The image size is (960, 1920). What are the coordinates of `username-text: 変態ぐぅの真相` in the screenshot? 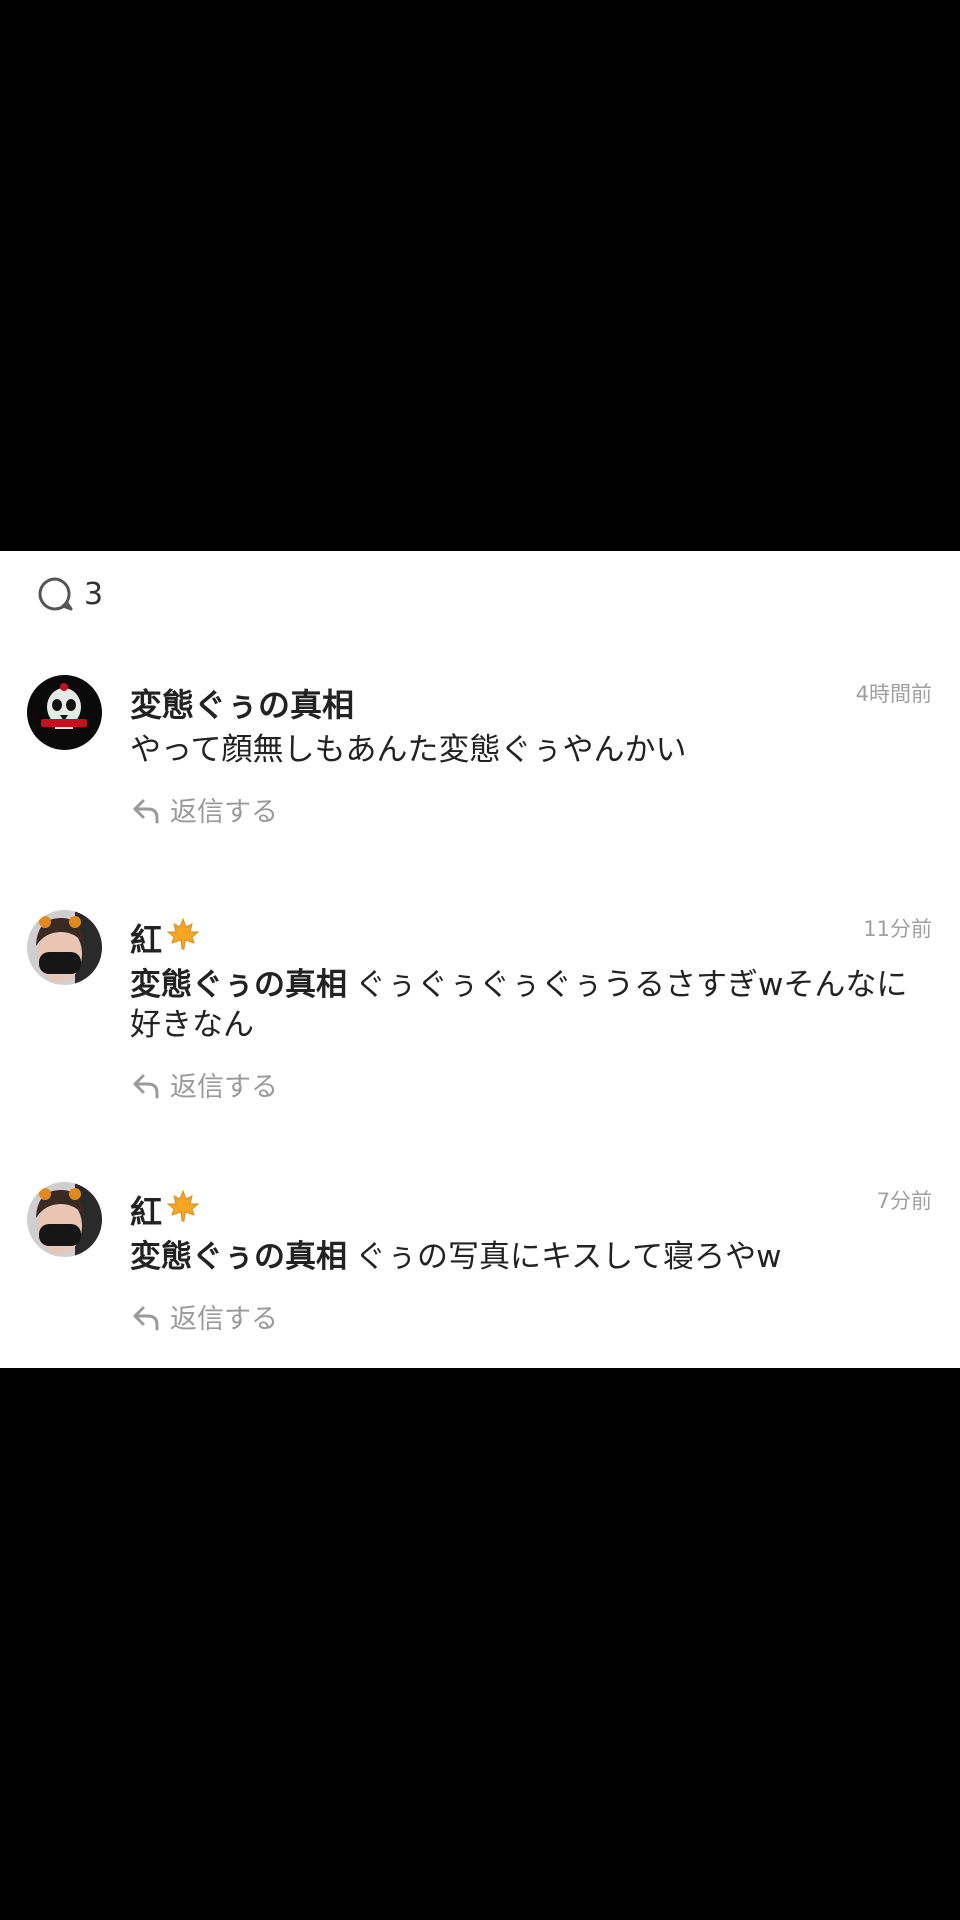 It's located at (242, 705).